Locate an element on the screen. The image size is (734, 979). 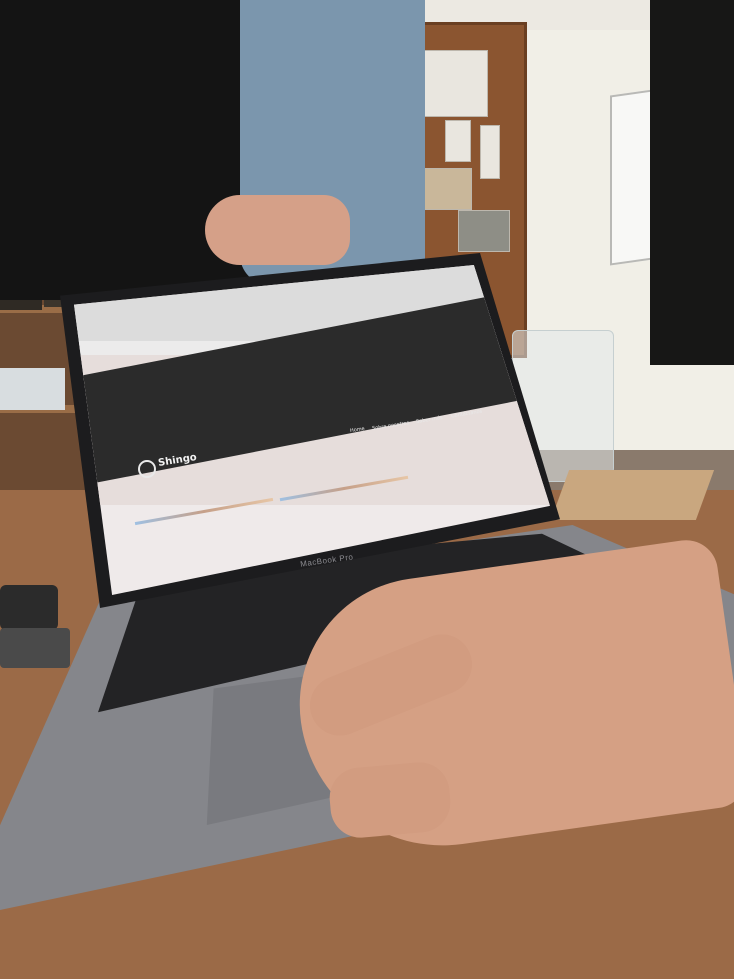
shelf-bag is located at coordinates (32, 389).